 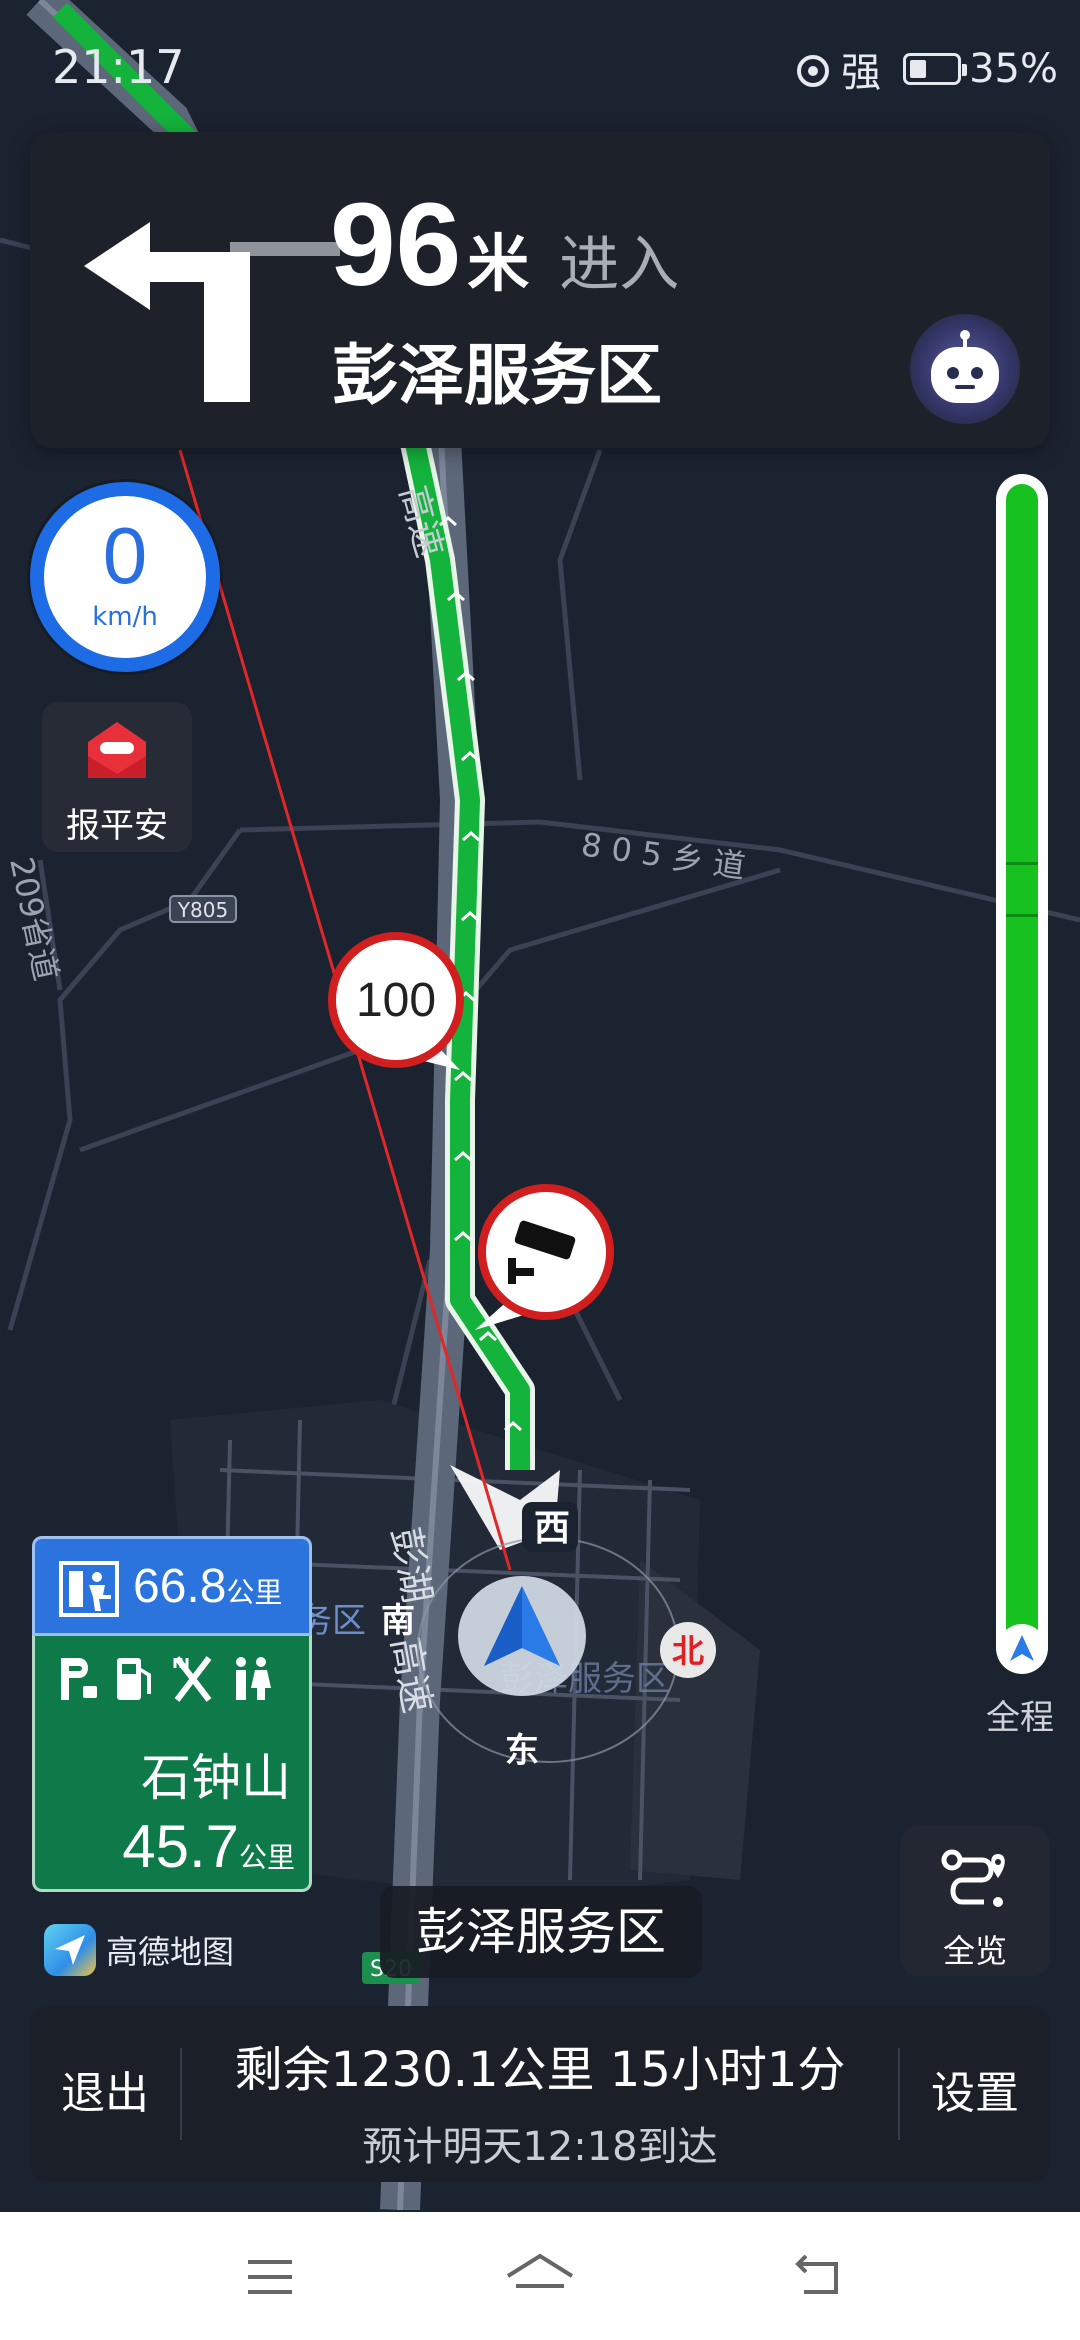 What do you see at coordinates (974, 1951) in the screenshot?
I see `route-overview-label: 全览` at bounding box center [974, 1951].